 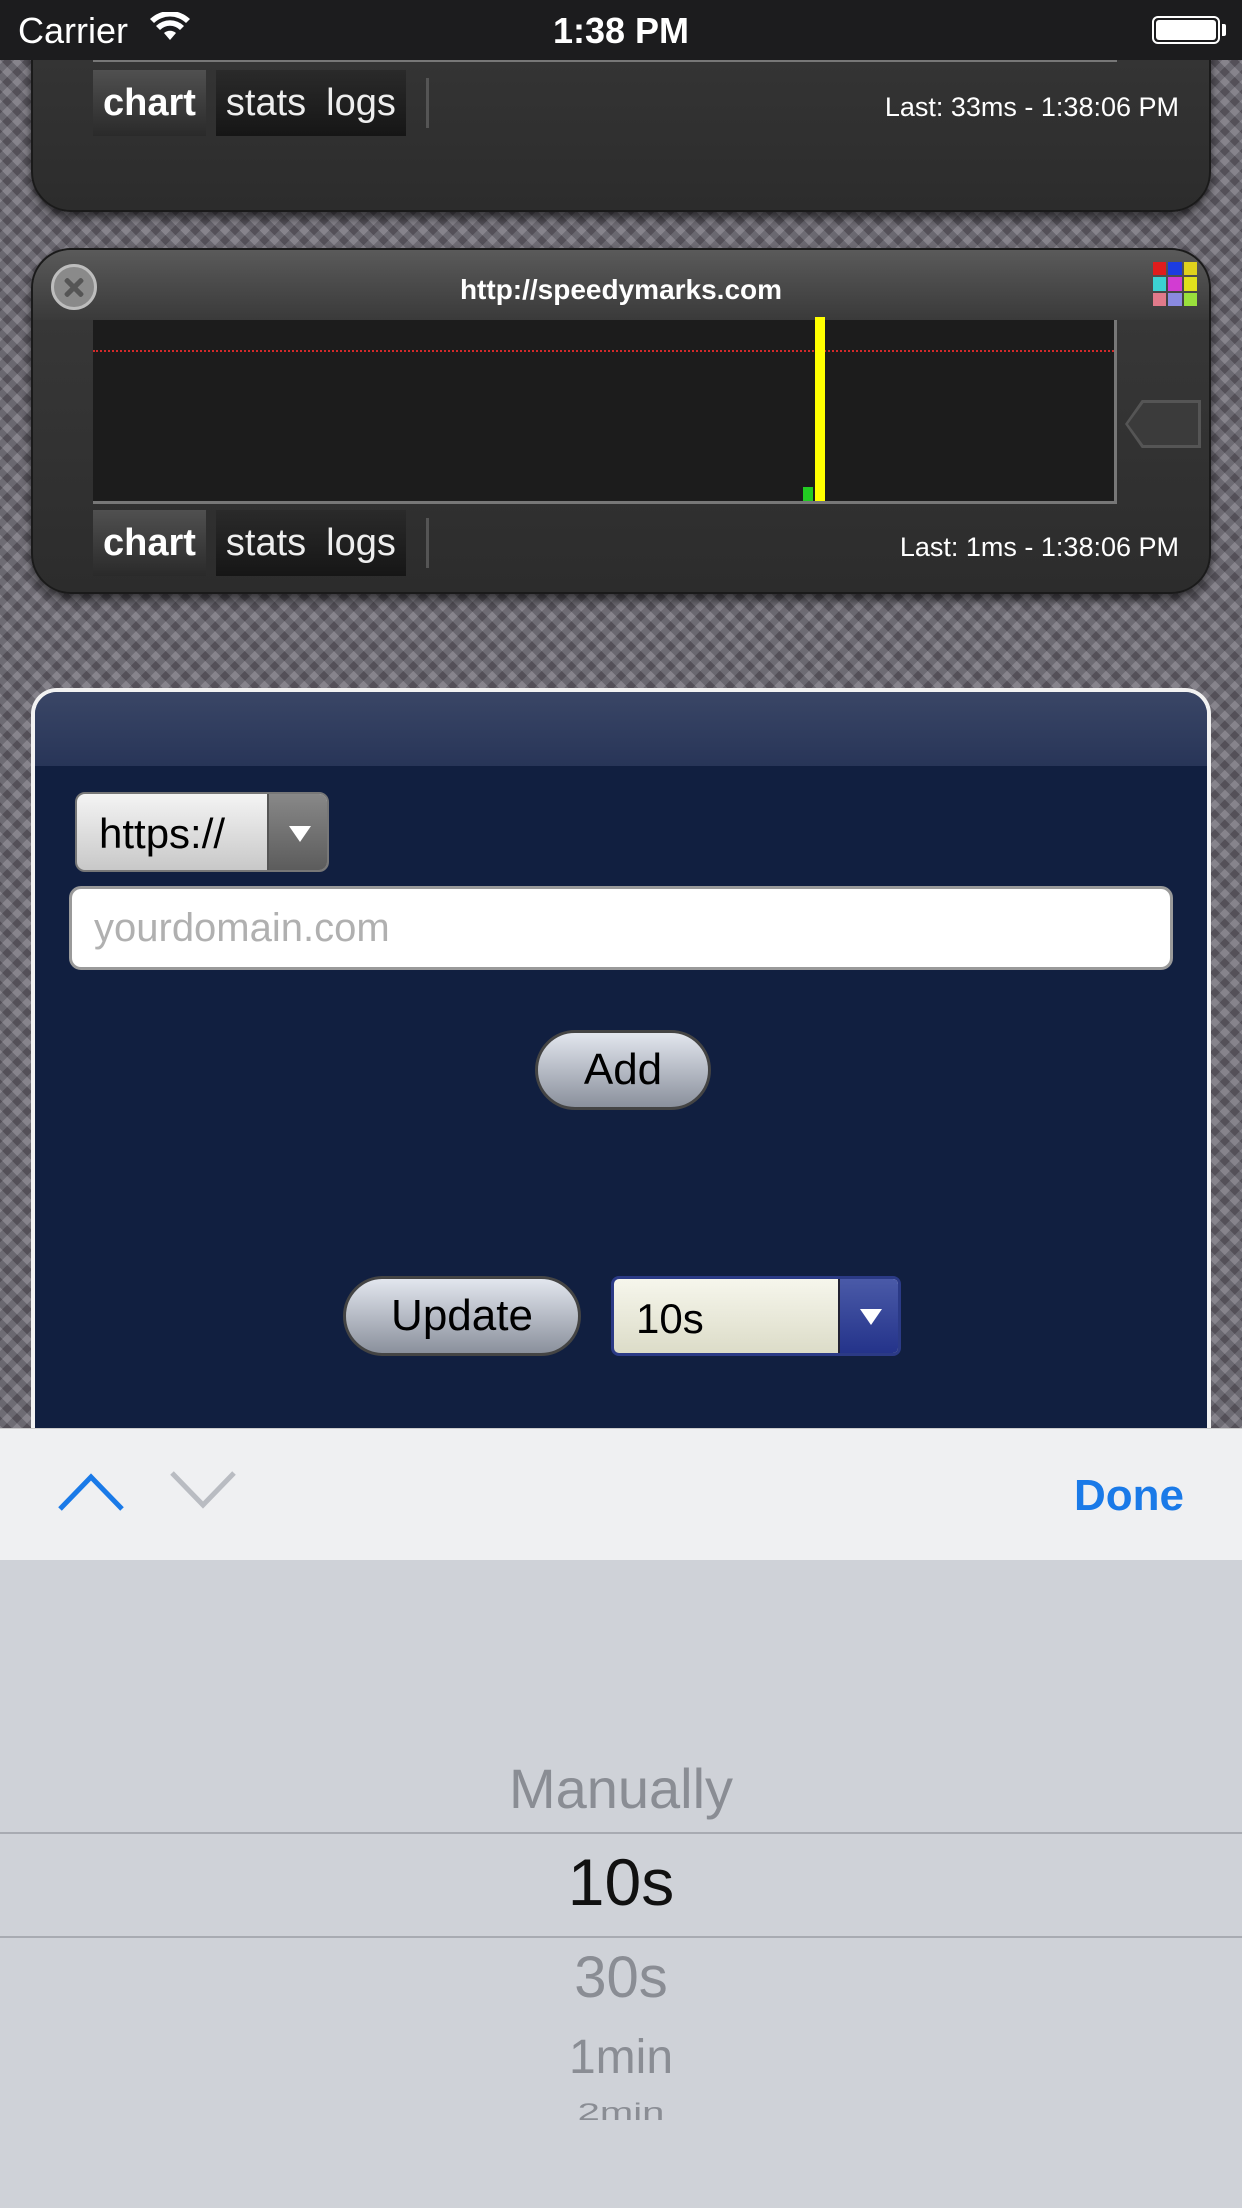 I want to click on protocol-select: https://, so click(x=202, y=832).